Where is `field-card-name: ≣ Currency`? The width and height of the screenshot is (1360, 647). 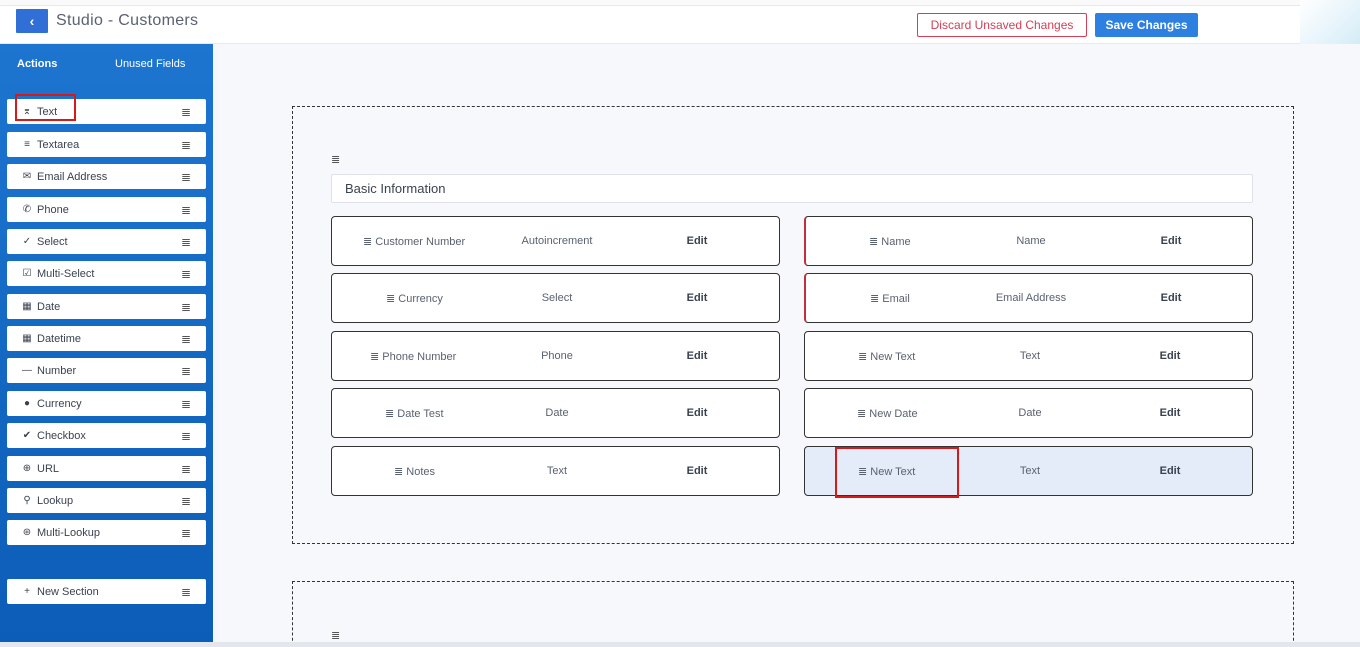
field-card-name: ≣ Currency is located at coordinates (414, 299).